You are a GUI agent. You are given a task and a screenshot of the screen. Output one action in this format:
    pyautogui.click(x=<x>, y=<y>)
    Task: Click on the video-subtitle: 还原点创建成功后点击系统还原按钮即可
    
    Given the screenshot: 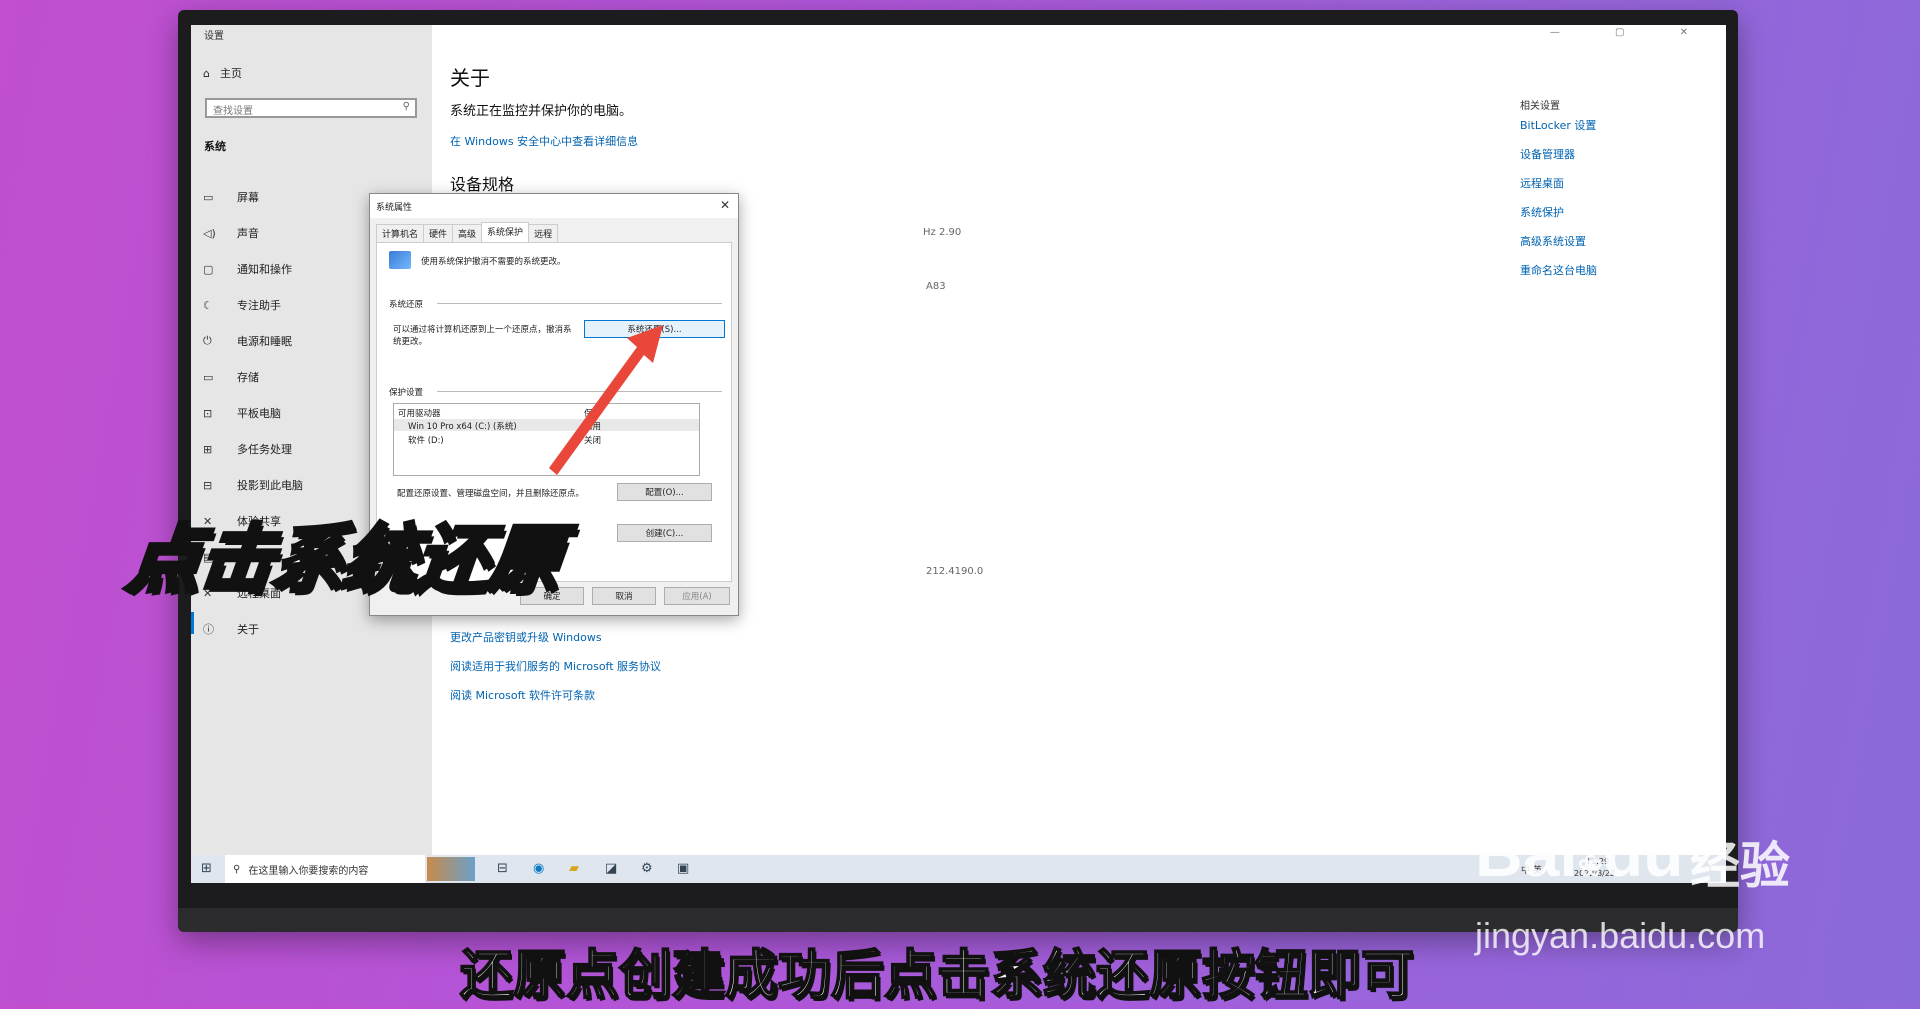 What is the action you would take?
    pyautogui.click(x=937, y=975)
    